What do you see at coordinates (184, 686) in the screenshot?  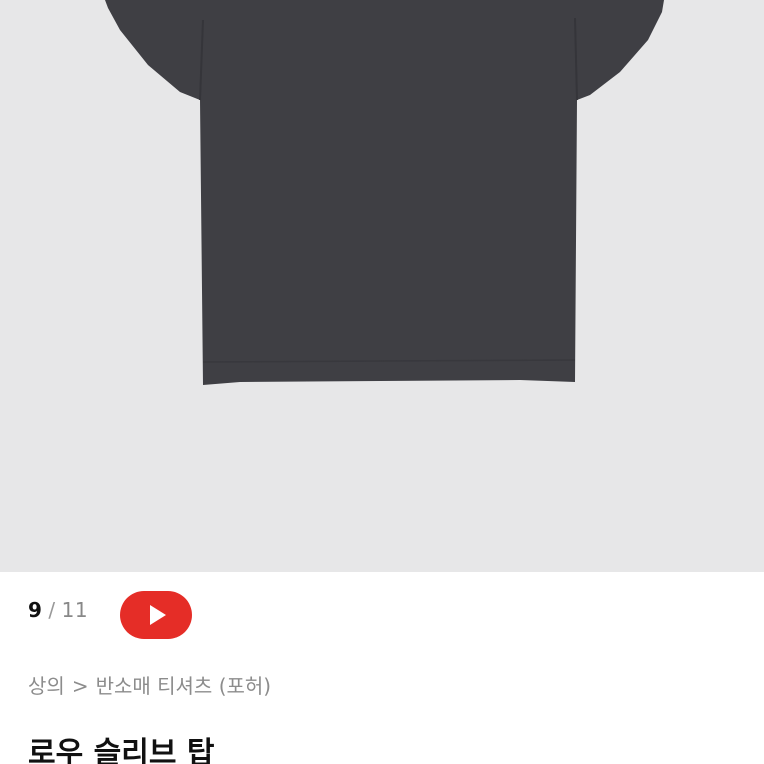 I see `breadcrumb-subcategory: 반소매 티셔츠 (포허)` at bounding box center [184, 686].